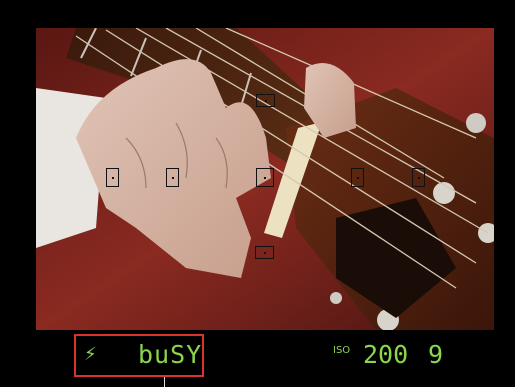 The width and height of the screenshot is (515, 387). Describe the element at coordinates (164, 382) in the screenshot. I see `callout-leader-line` at that location.